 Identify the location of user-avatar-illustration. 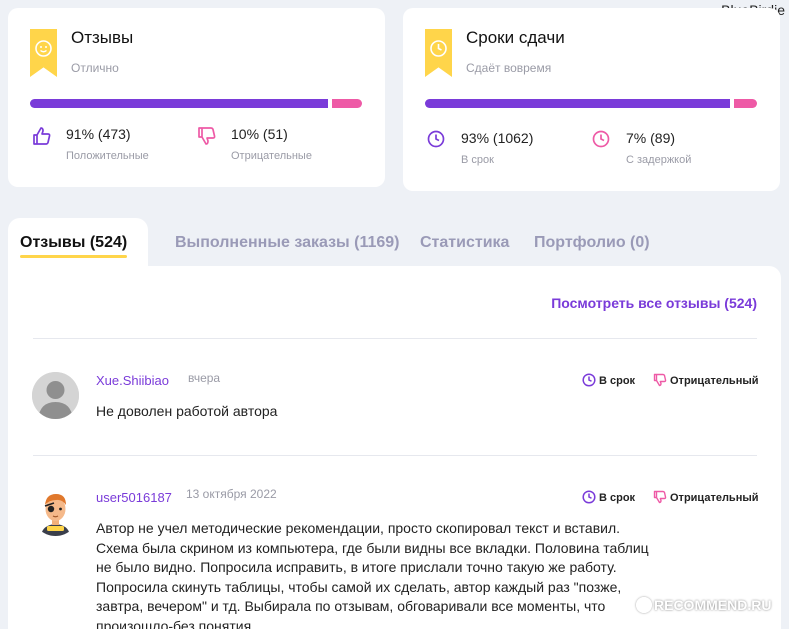
(55, 512).